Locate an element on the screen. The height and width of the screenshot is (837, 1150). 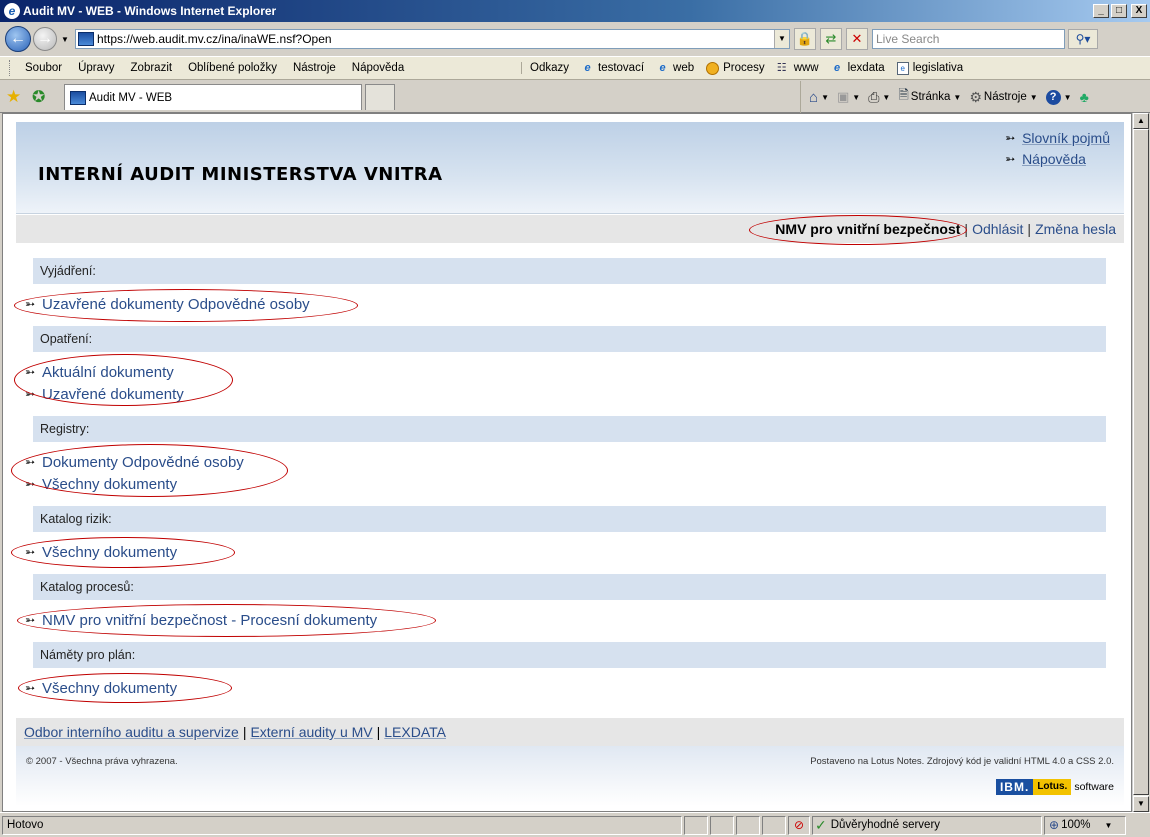
page-title: INTERNÍ AUDIT MINISTERSTVA VNITRA is located at coordinates (240, 174).